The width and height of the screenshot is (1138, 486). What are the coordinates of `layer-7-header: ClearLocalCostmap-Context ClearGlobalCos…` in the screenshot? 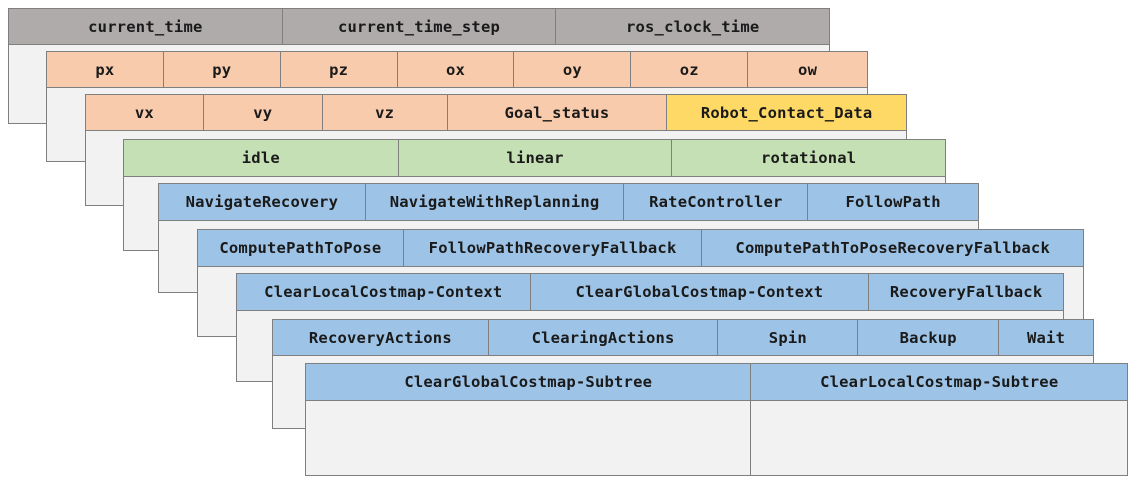 It's located at (650, 292).